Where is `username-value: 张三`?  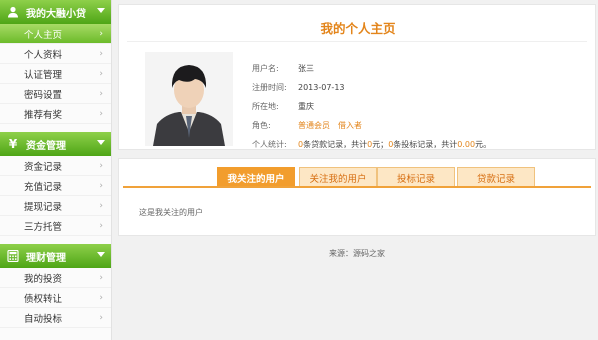
username-value: 张三 is located at coordinates (306, 68).